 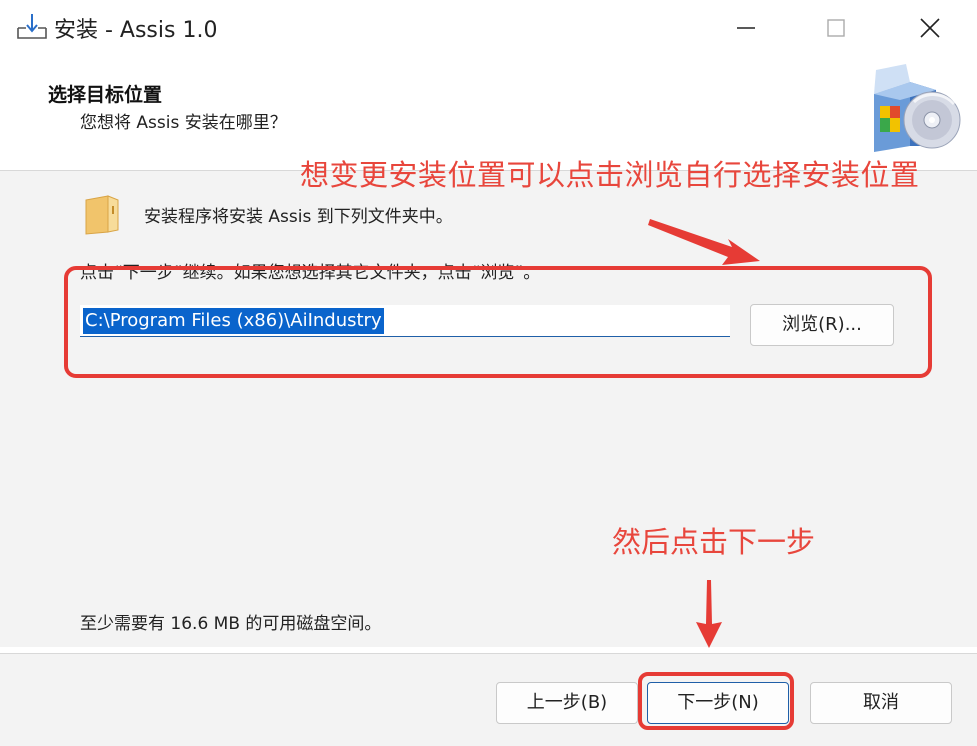 I want to click on close-button, so click(x=930, y=27).